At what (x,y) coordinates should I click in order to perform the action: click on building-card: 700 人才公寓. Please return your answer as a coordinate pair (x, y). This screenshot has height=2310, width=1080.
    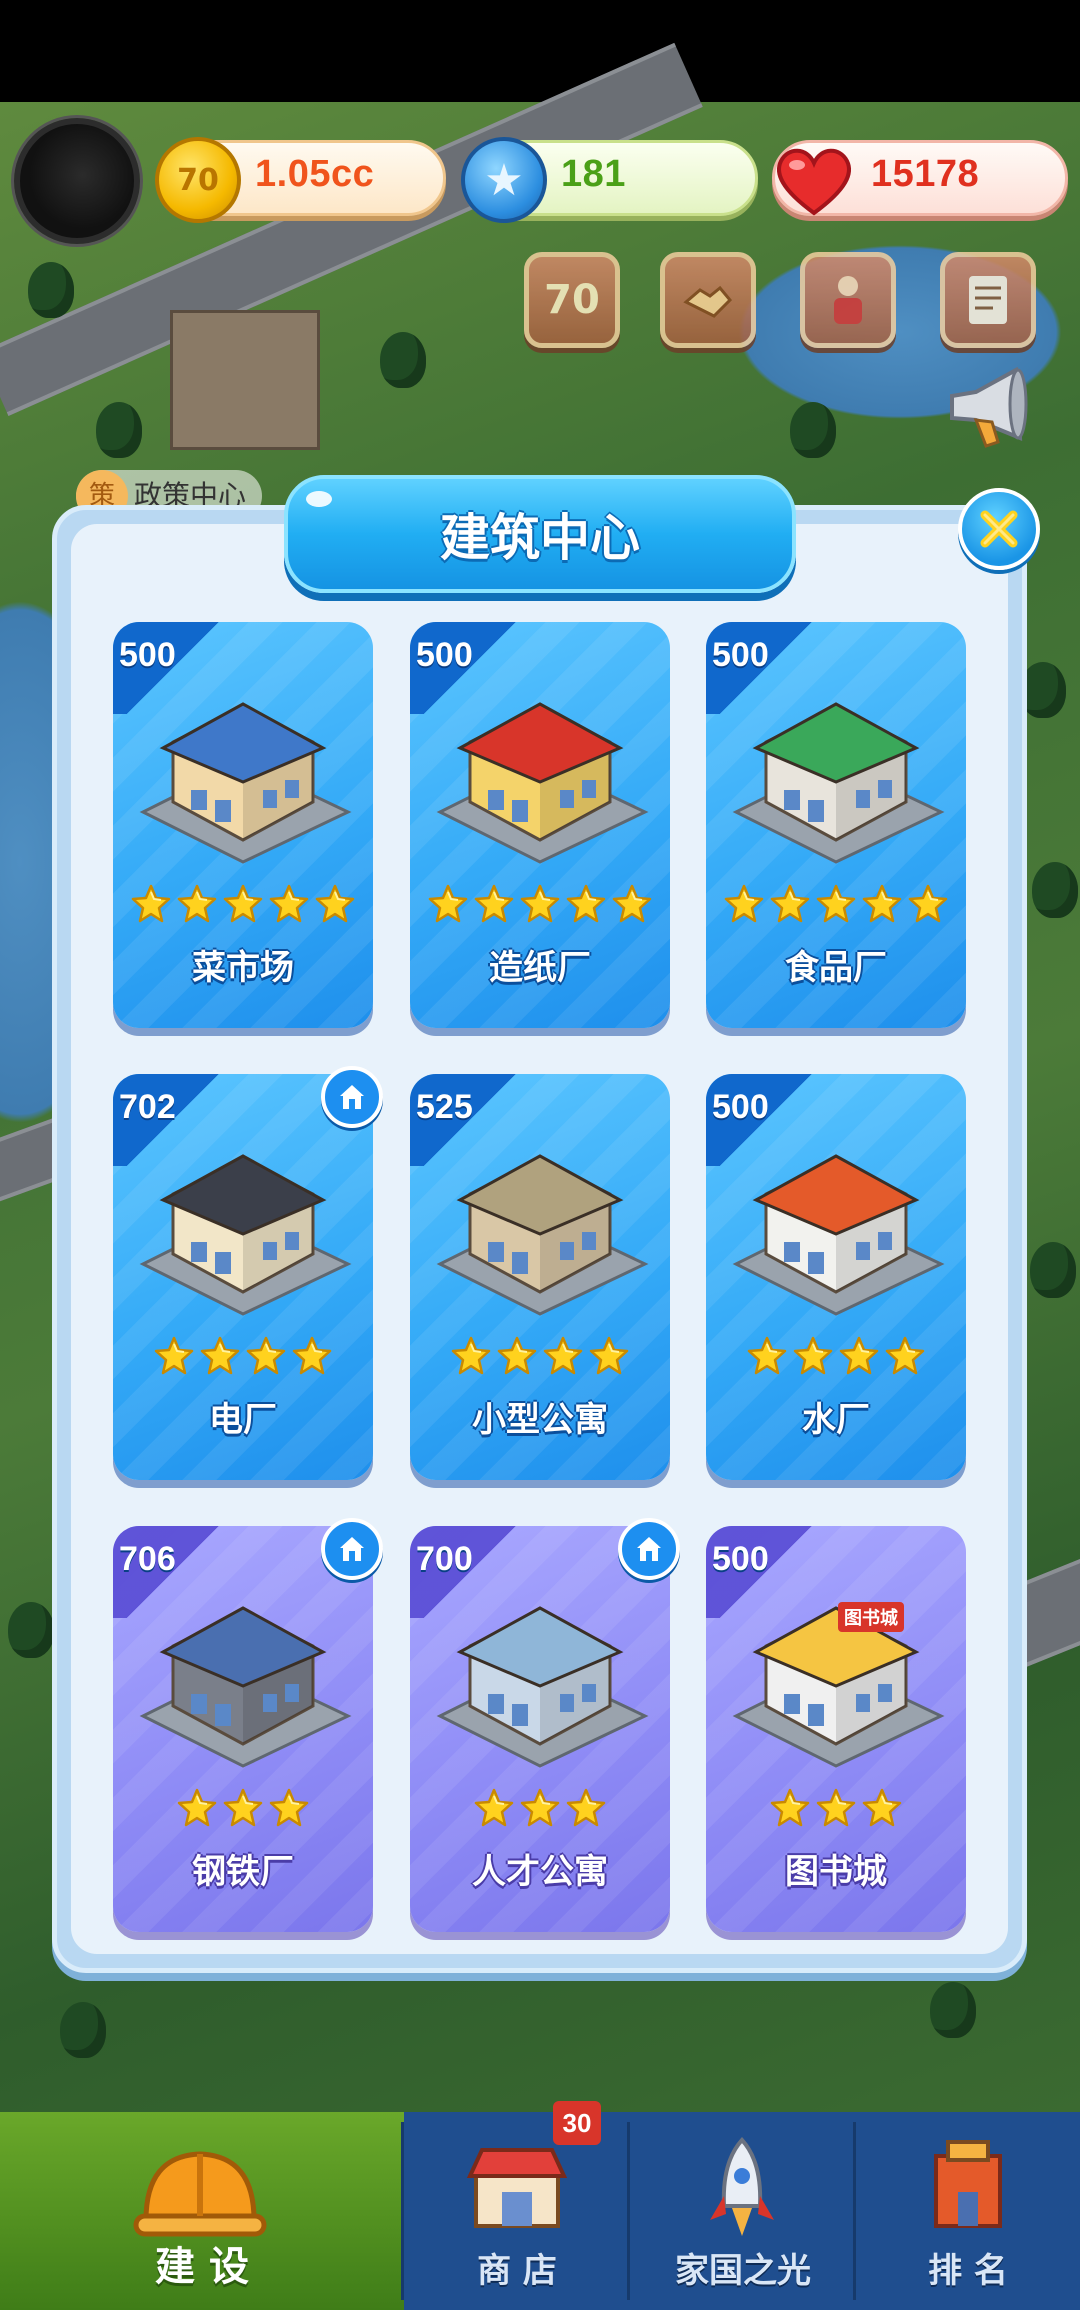
    Looking at the image, I should click on (540, 1729).